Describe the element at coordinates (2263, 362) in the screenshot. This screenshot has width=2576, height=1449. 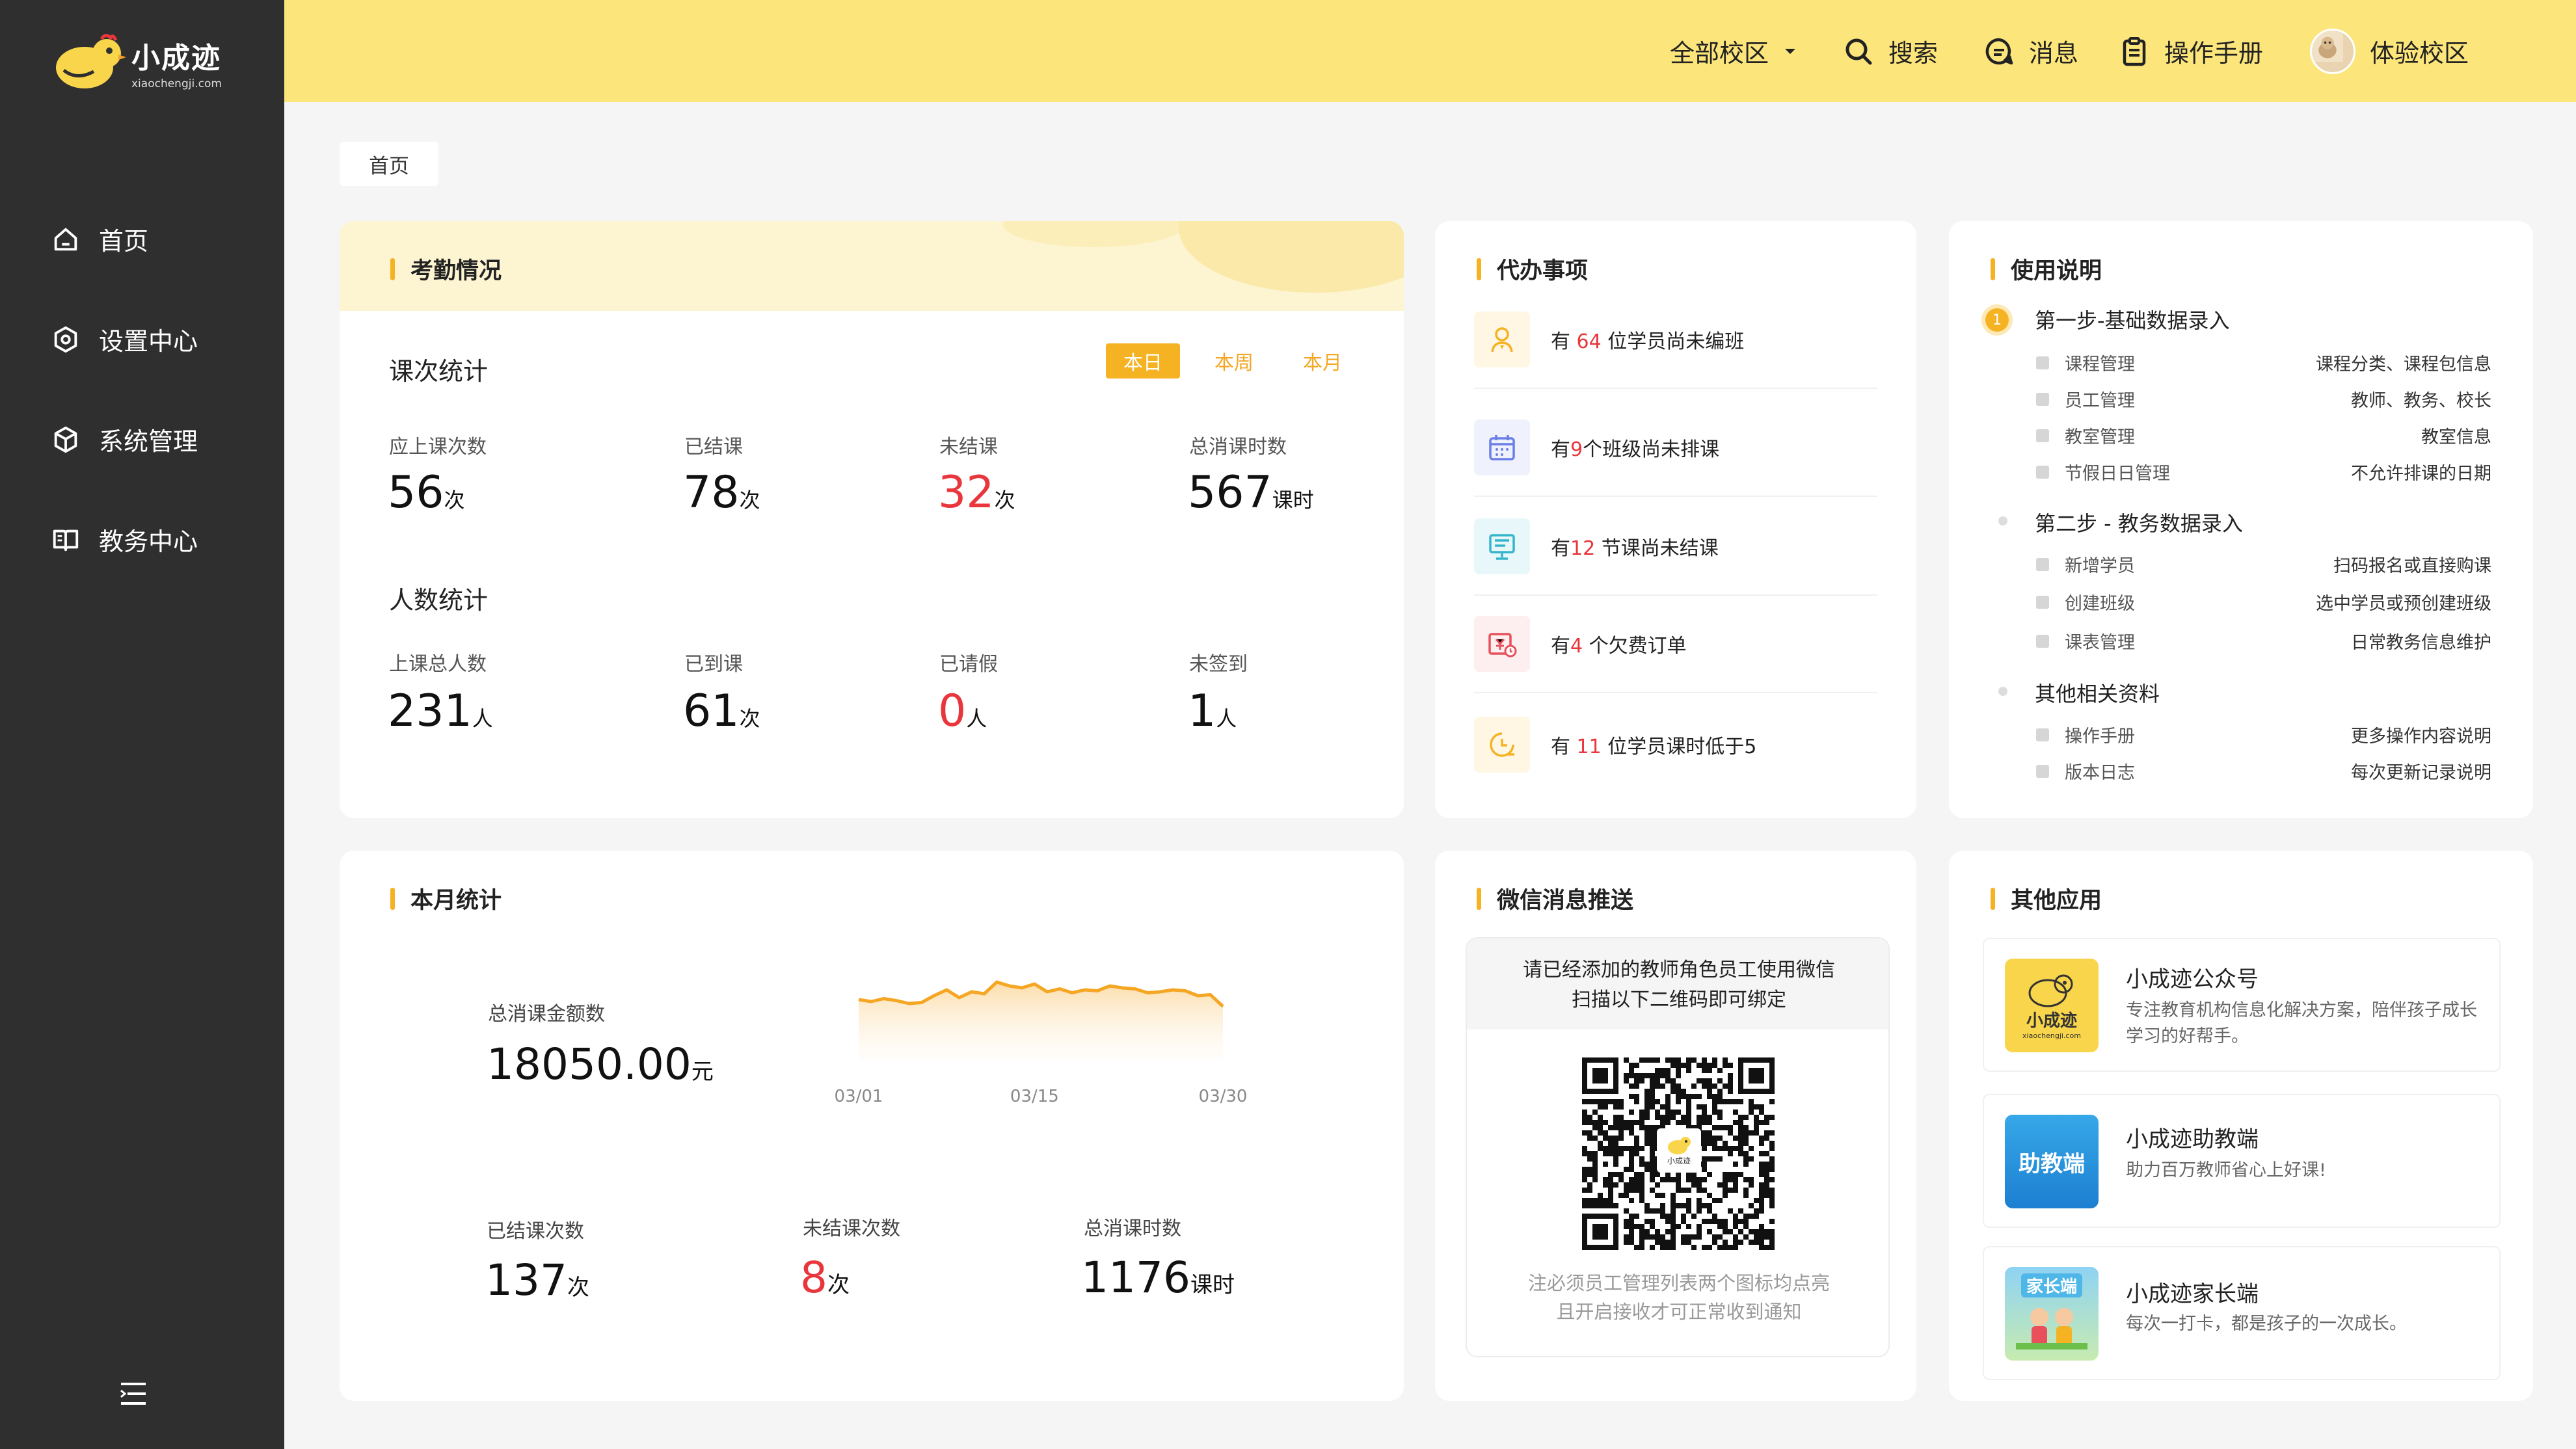
I see `guide-link: 课程管理 课程分类、课程包信息` at that location.